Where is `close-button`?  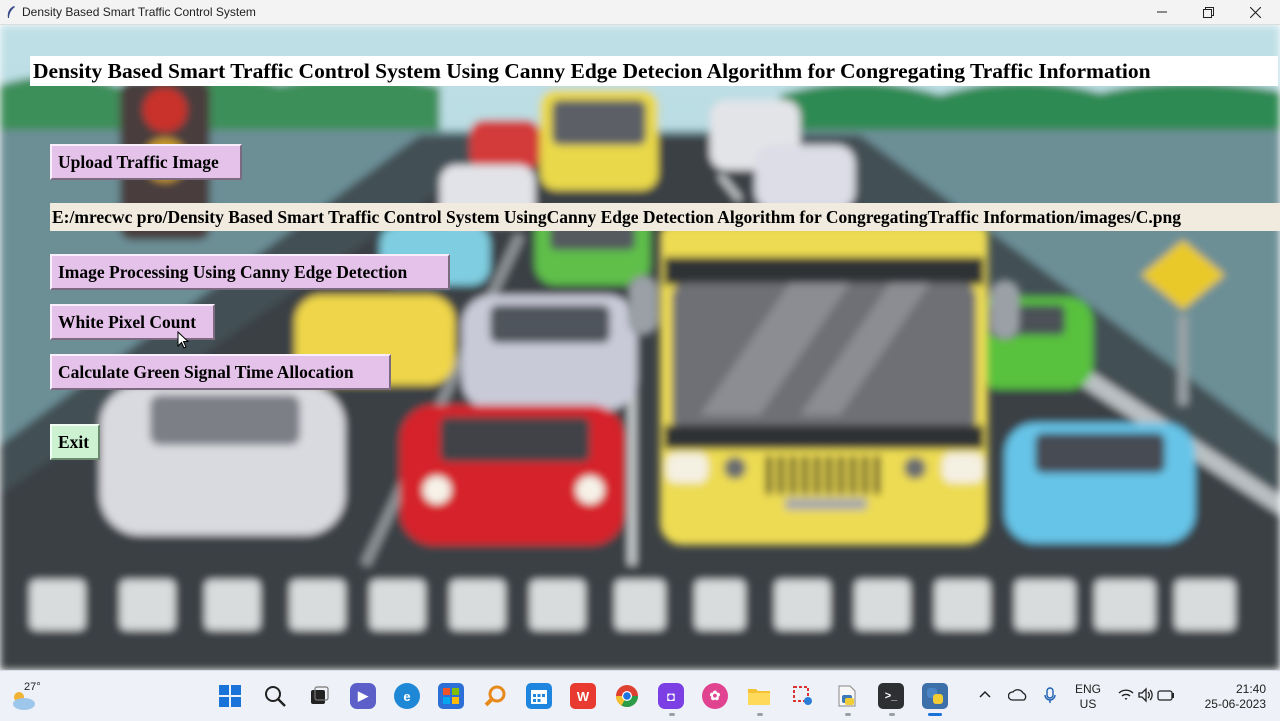
close-button is located at coordinates (1255, 12).